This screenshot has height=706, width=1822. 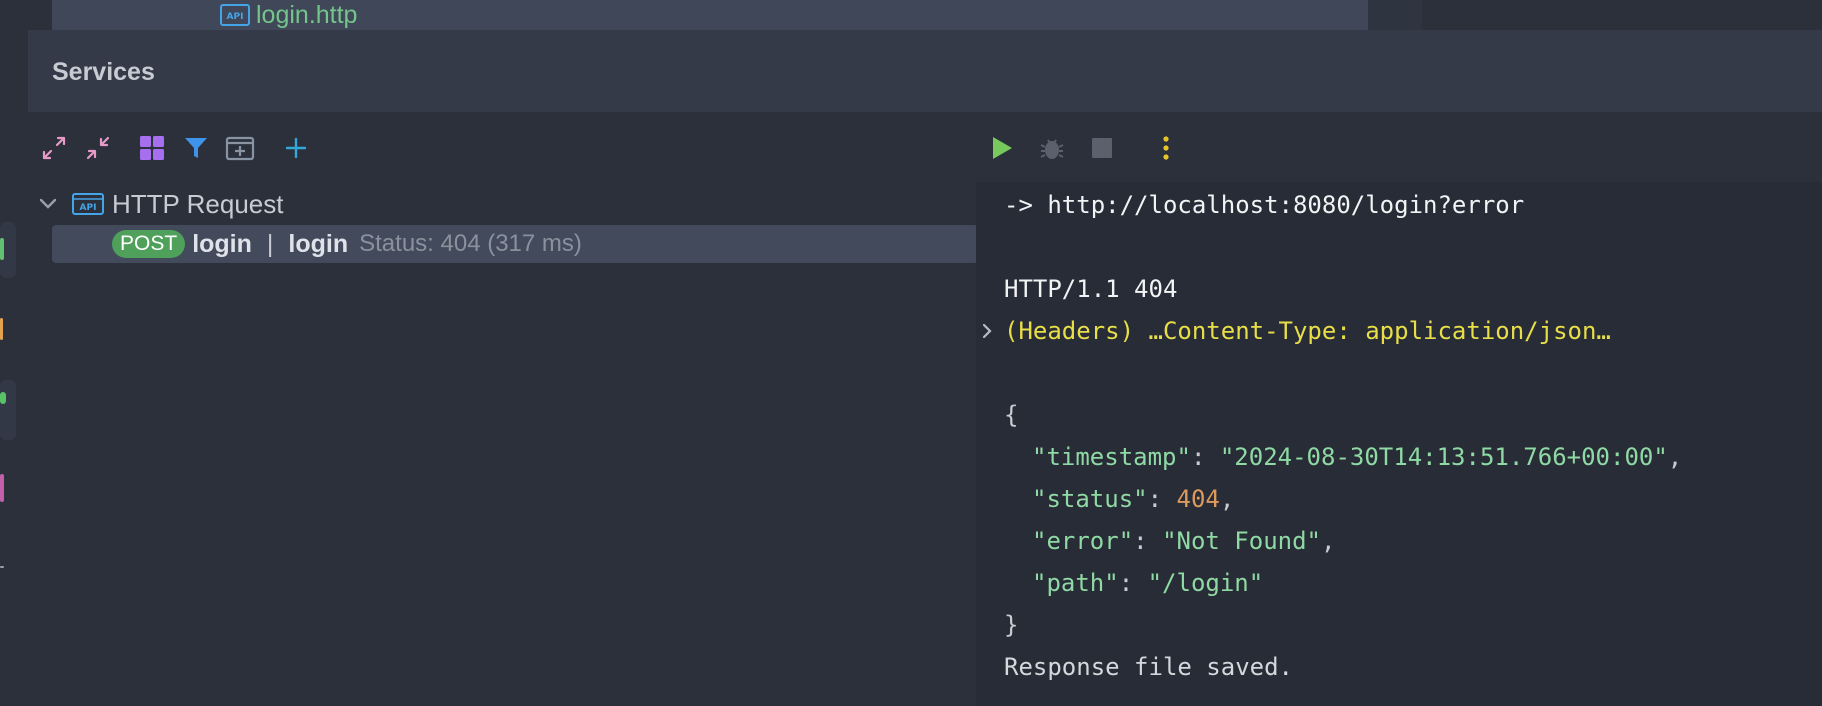 I want to click on json-field-status: "status": 404,, so click(x=1133, y=499).